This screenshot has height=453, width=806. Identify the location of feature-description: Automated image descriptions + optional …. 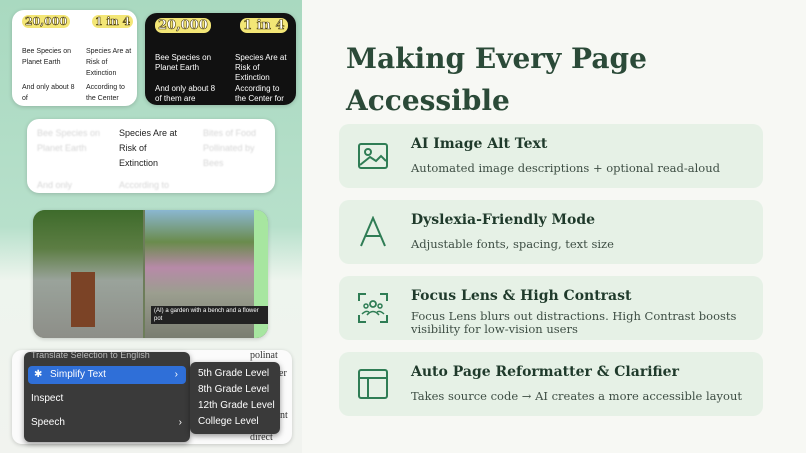
(565, 168).